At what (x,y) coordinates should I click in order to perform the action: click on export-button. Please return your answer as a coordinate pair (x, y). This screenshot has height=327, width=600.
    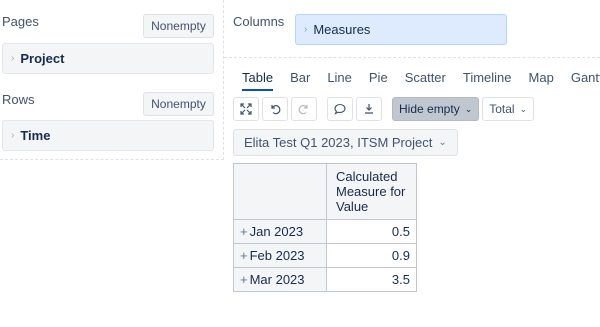
    Looking at the image, I should click on (369, 109).